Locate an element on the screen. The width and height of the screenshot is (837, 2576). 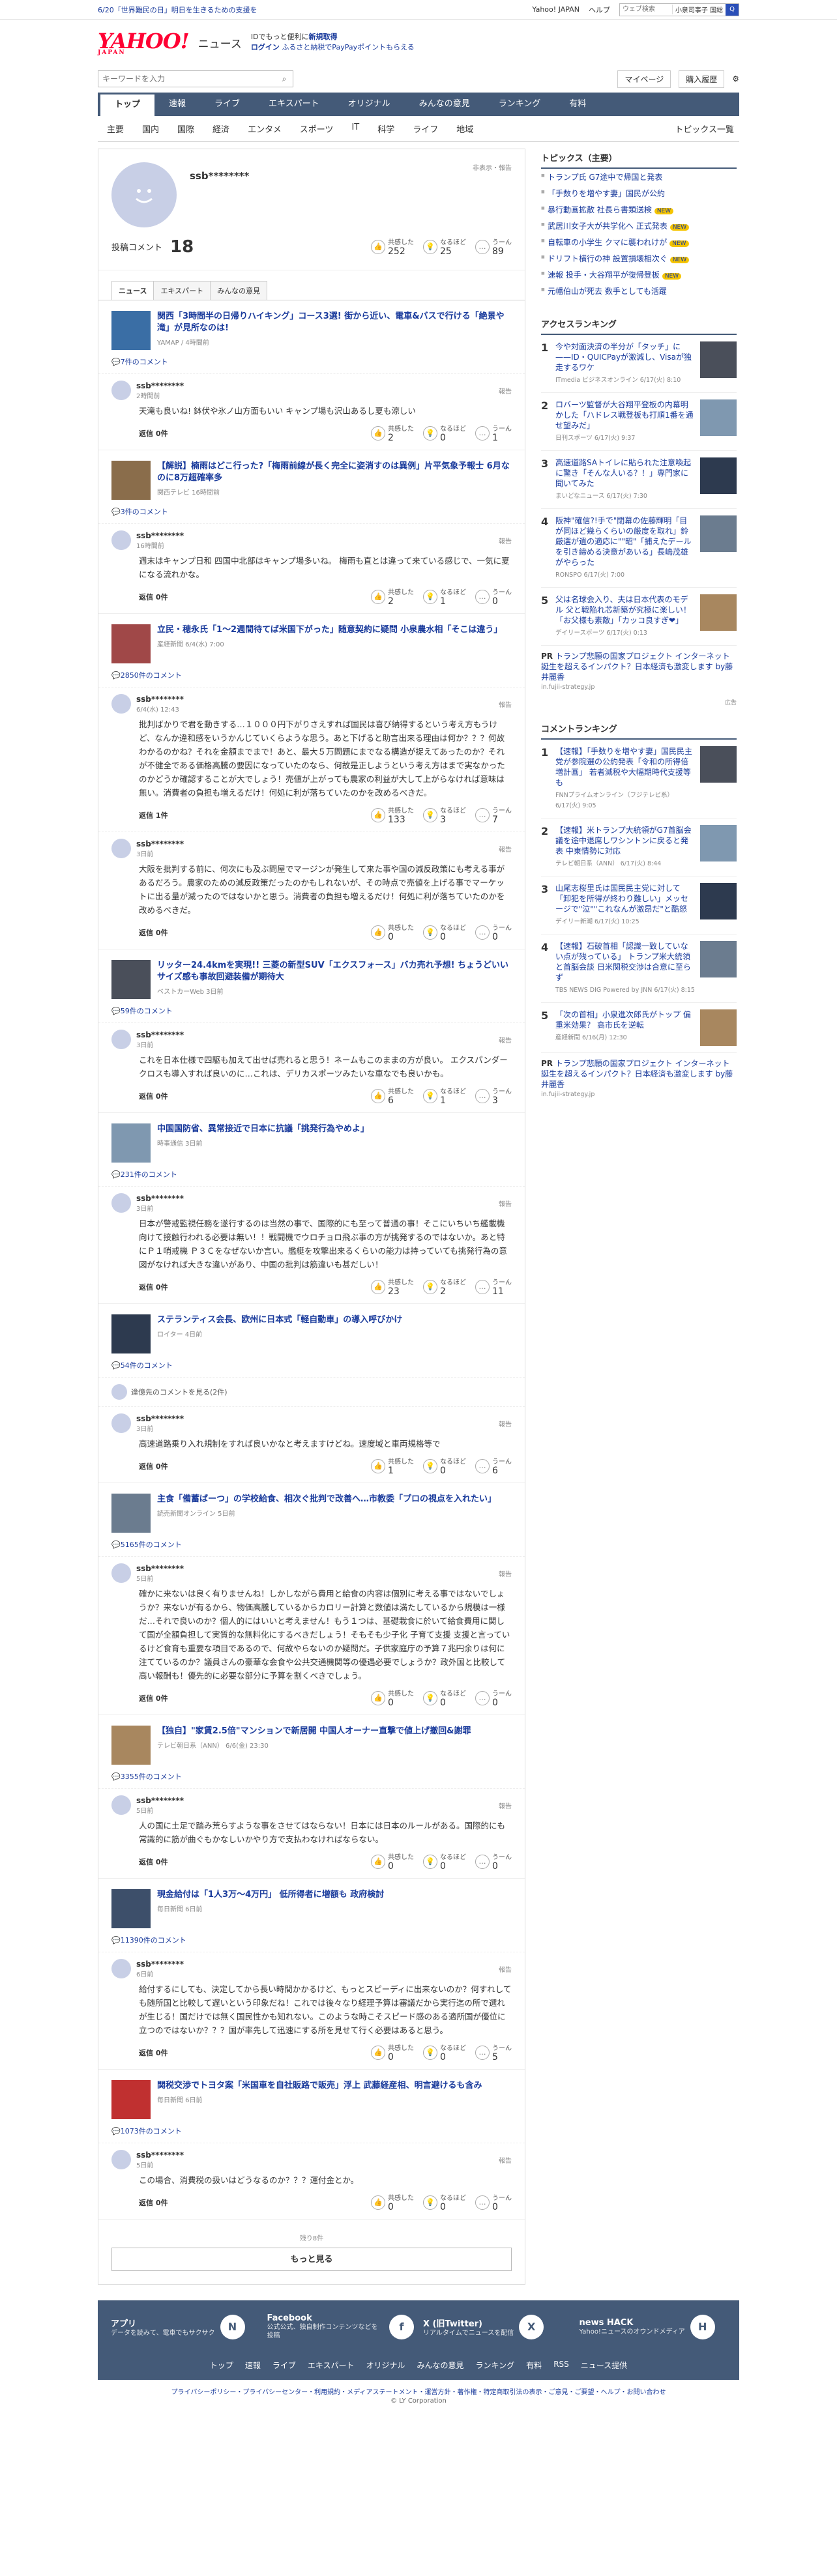
gnav-ranking: ランキング is located at coordinates (519, 104).